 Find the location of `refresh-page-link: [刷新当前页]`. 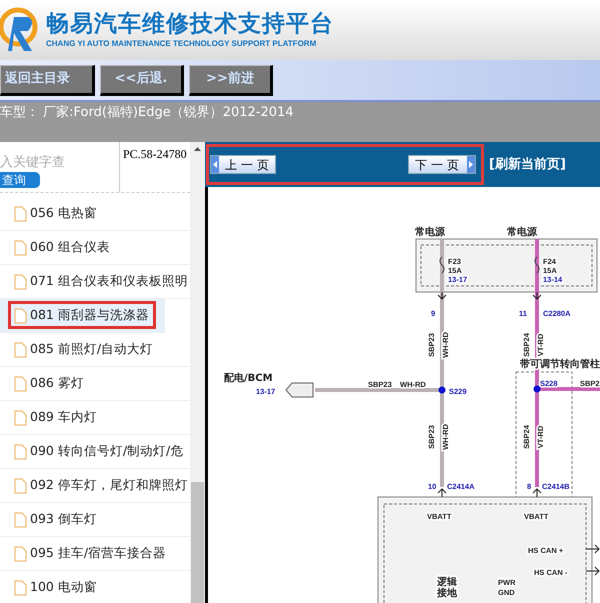

refresh-page-link: [刷新当前页] is located at coordinates (527, 164).